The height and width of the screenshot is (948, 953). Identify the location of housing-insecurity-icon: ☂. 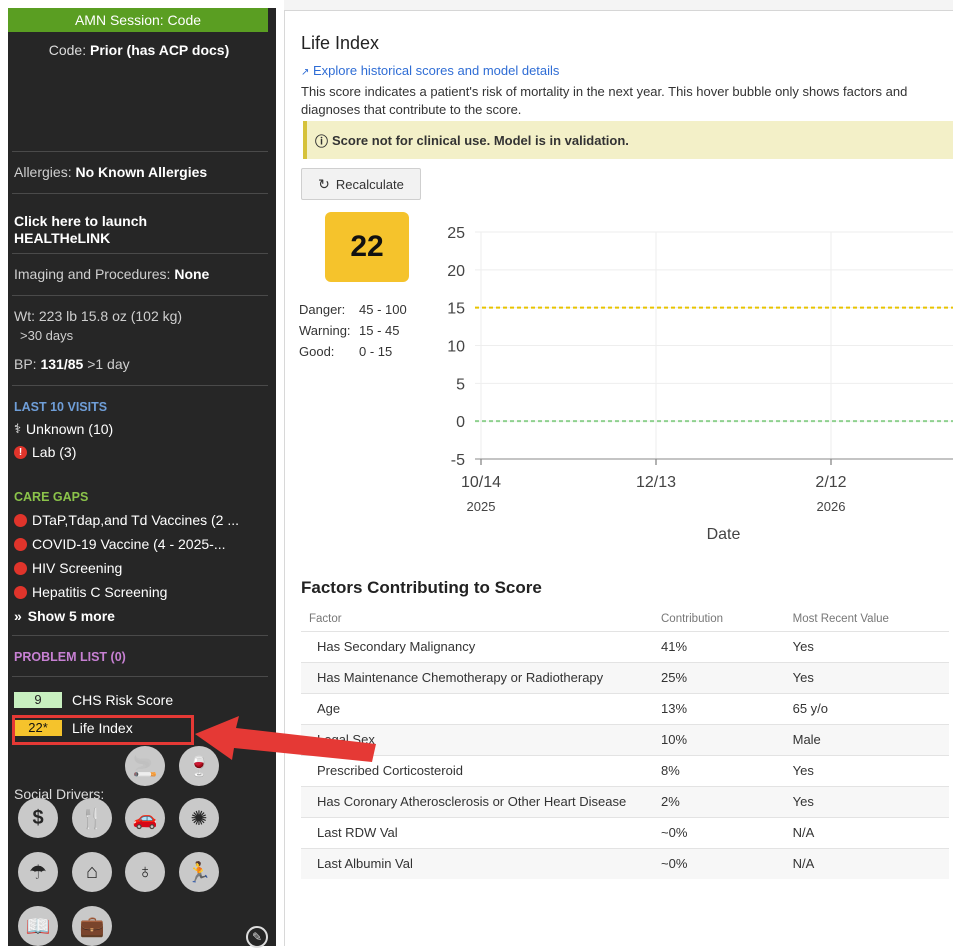
(38, 872).